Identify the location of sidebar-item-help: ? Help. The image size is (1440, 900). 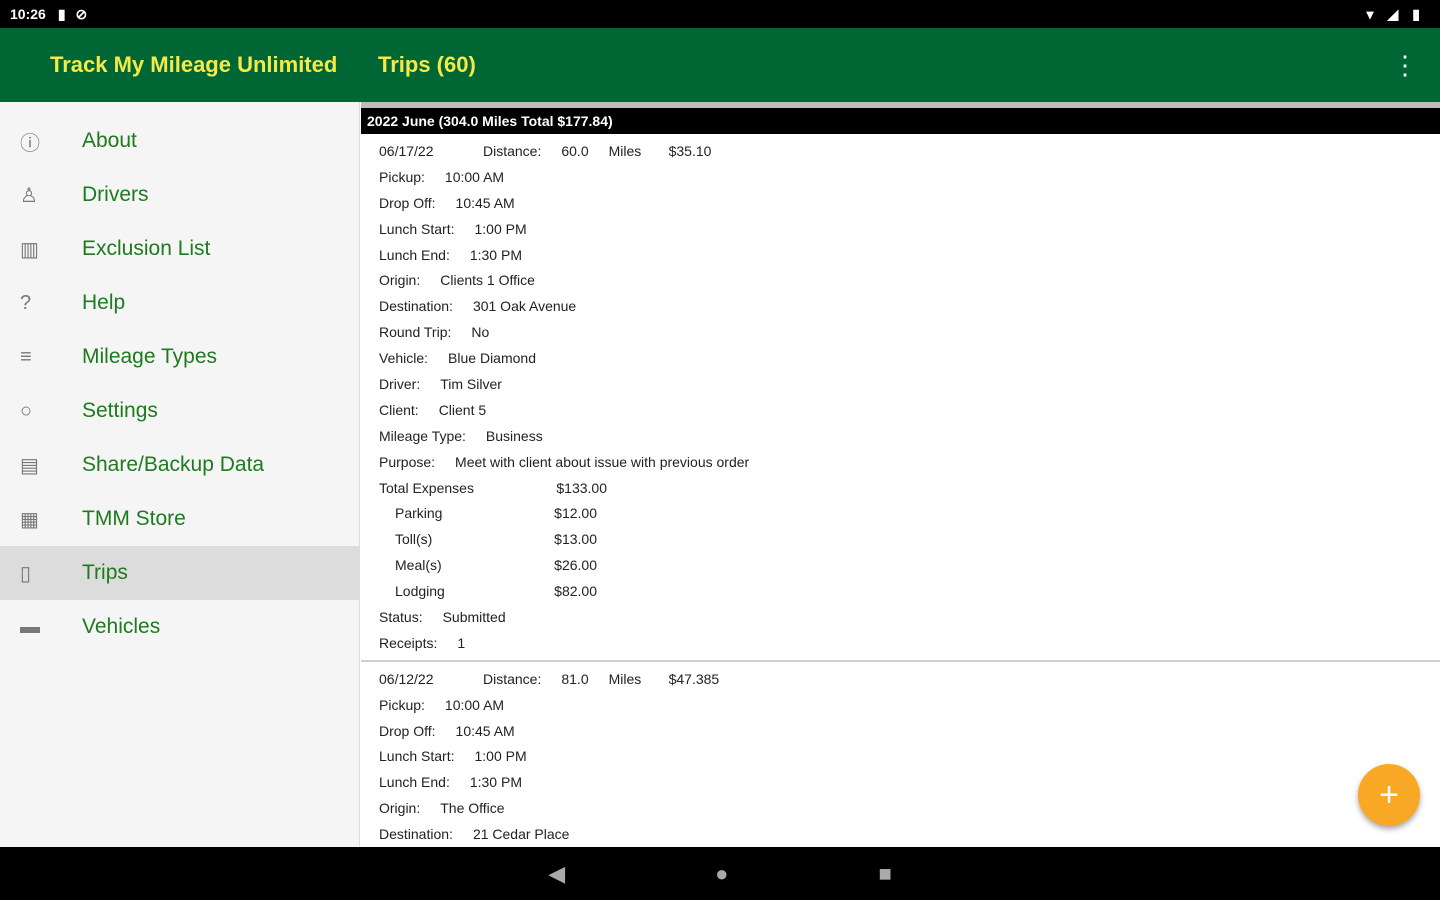
(179, 303).